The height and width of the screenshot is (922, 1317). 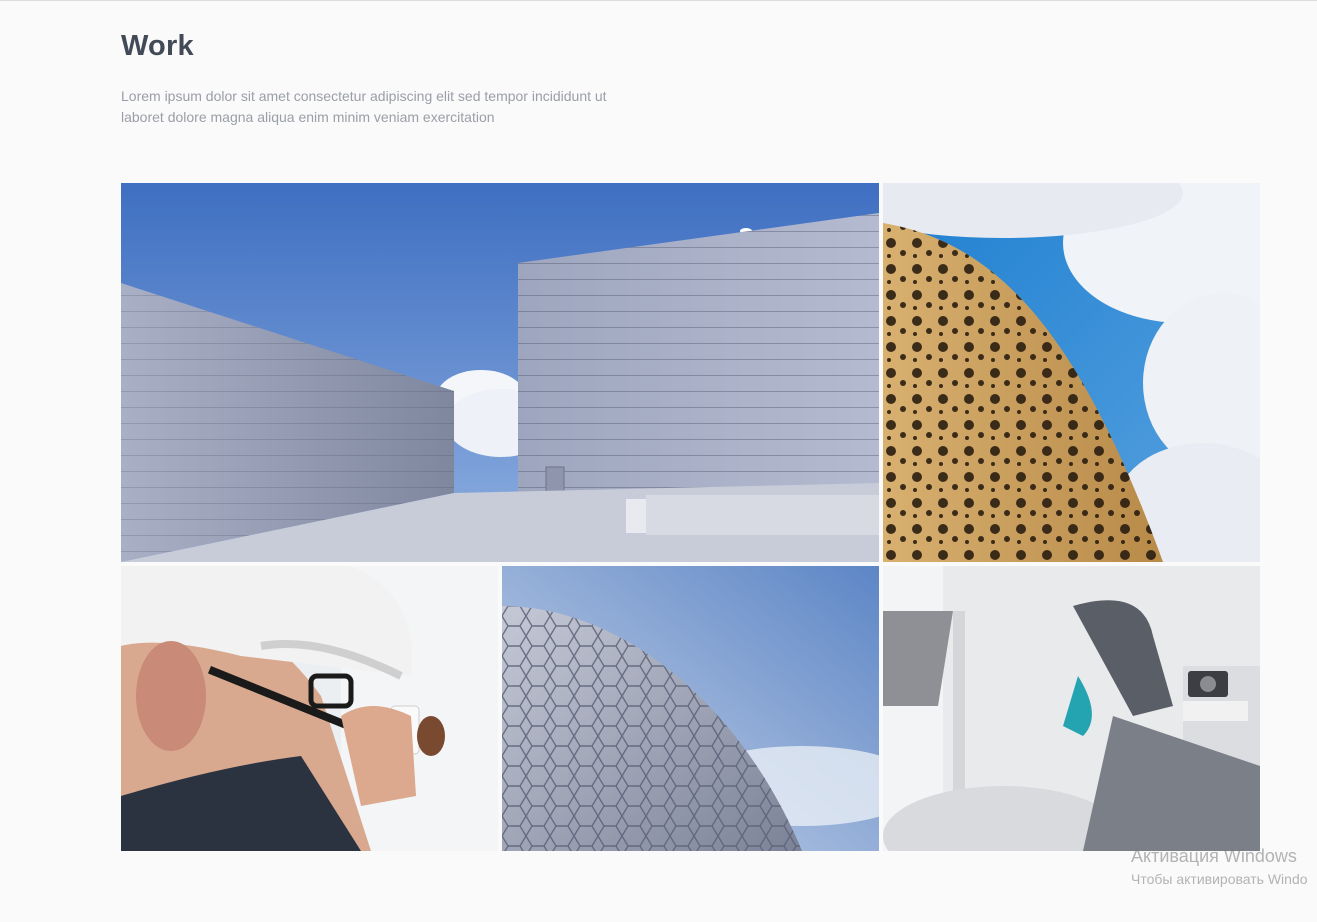 What do you see at coordinates (1219, 879) in the screenshot?
I see `windows-activation-subtitle: Чтобы активировать Windo` at bounding box center [1219, 879].